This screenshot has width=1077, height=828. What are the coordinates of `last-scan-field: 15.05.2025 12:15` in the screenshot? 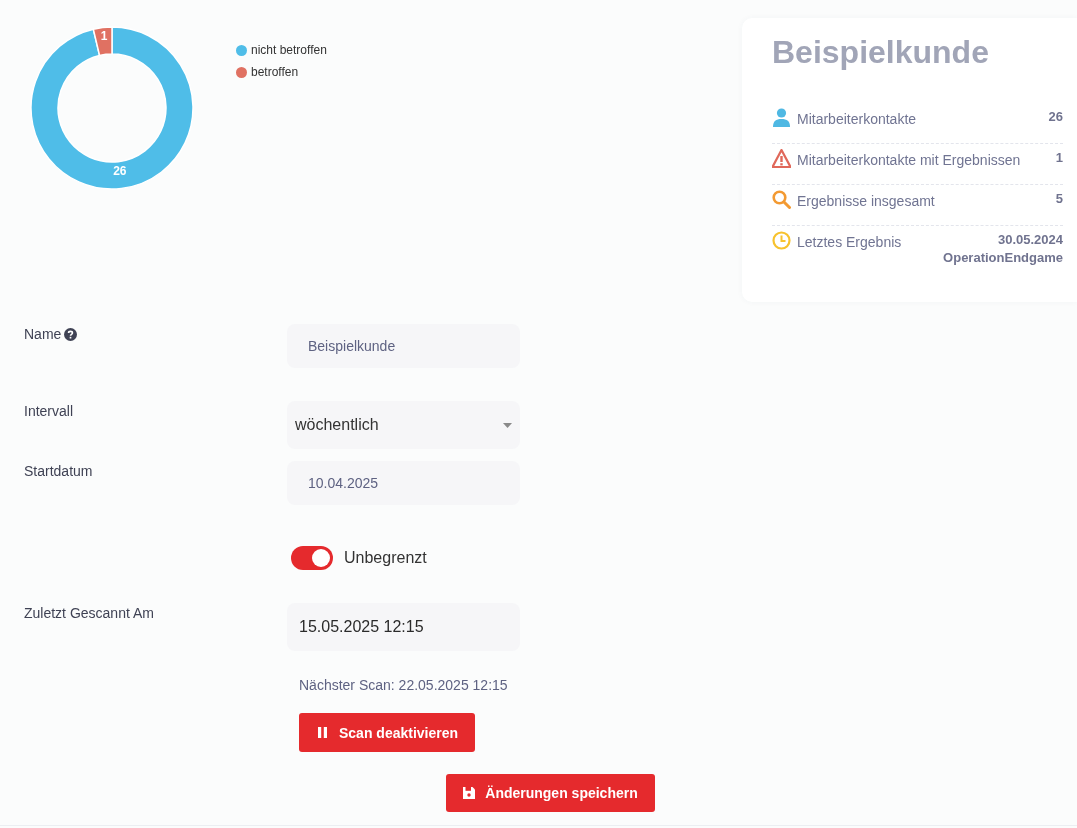 It's located at (403, 627).